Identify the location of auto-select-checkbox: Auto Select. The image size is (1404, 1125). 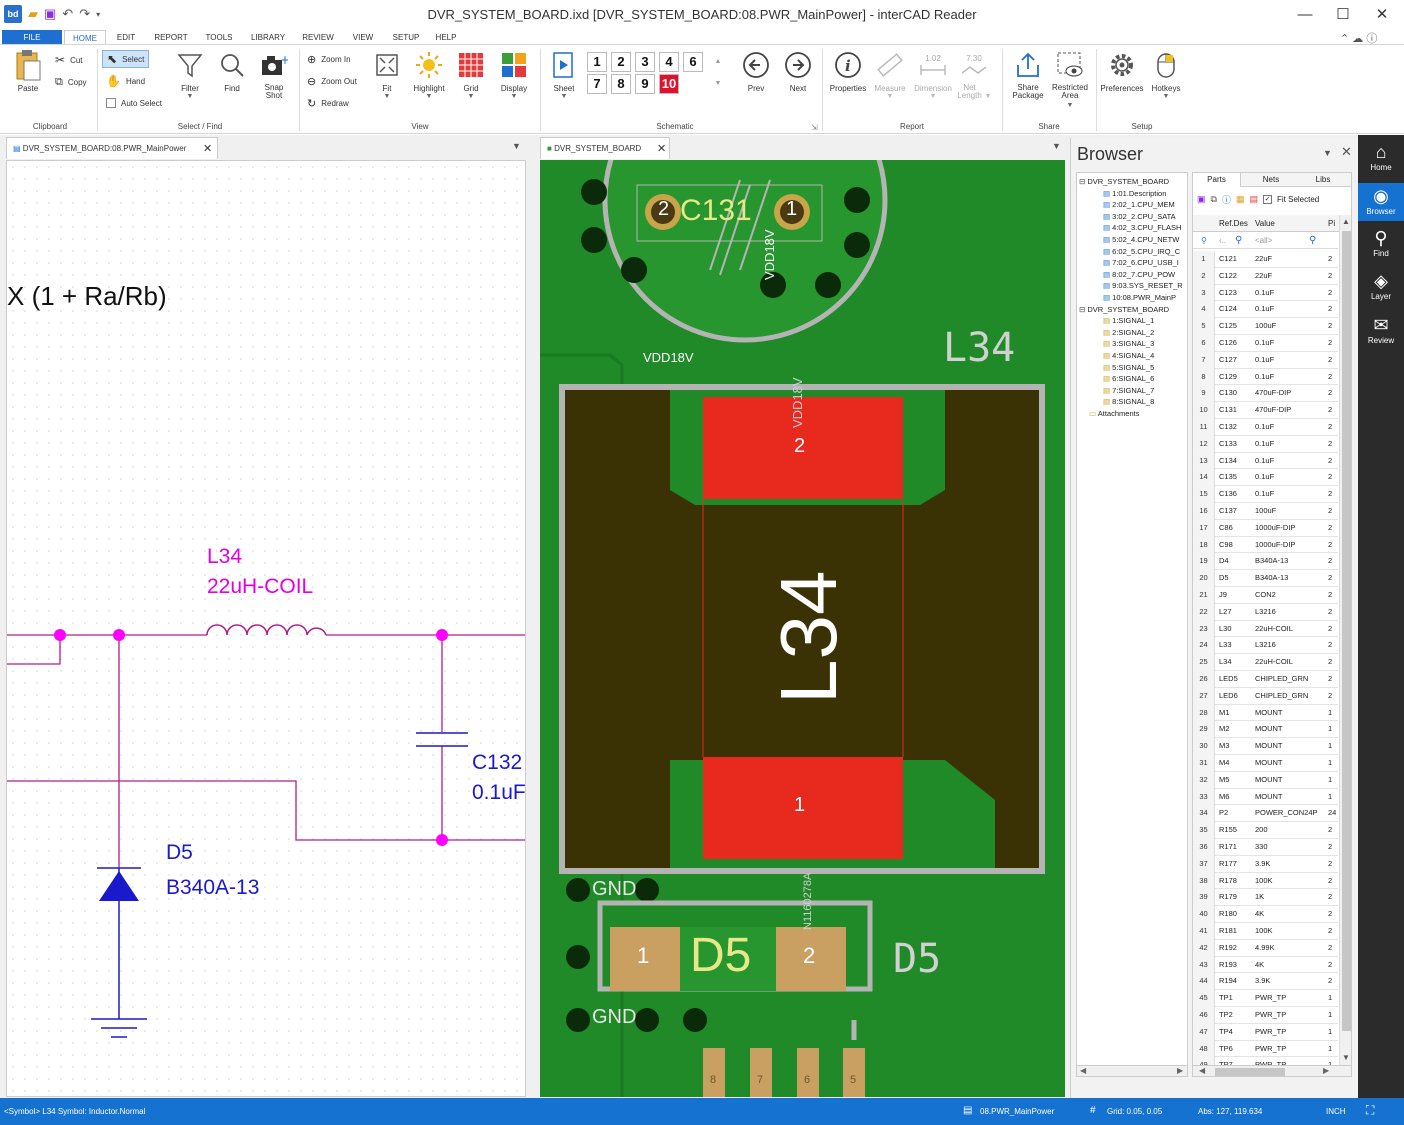
(134, 103).